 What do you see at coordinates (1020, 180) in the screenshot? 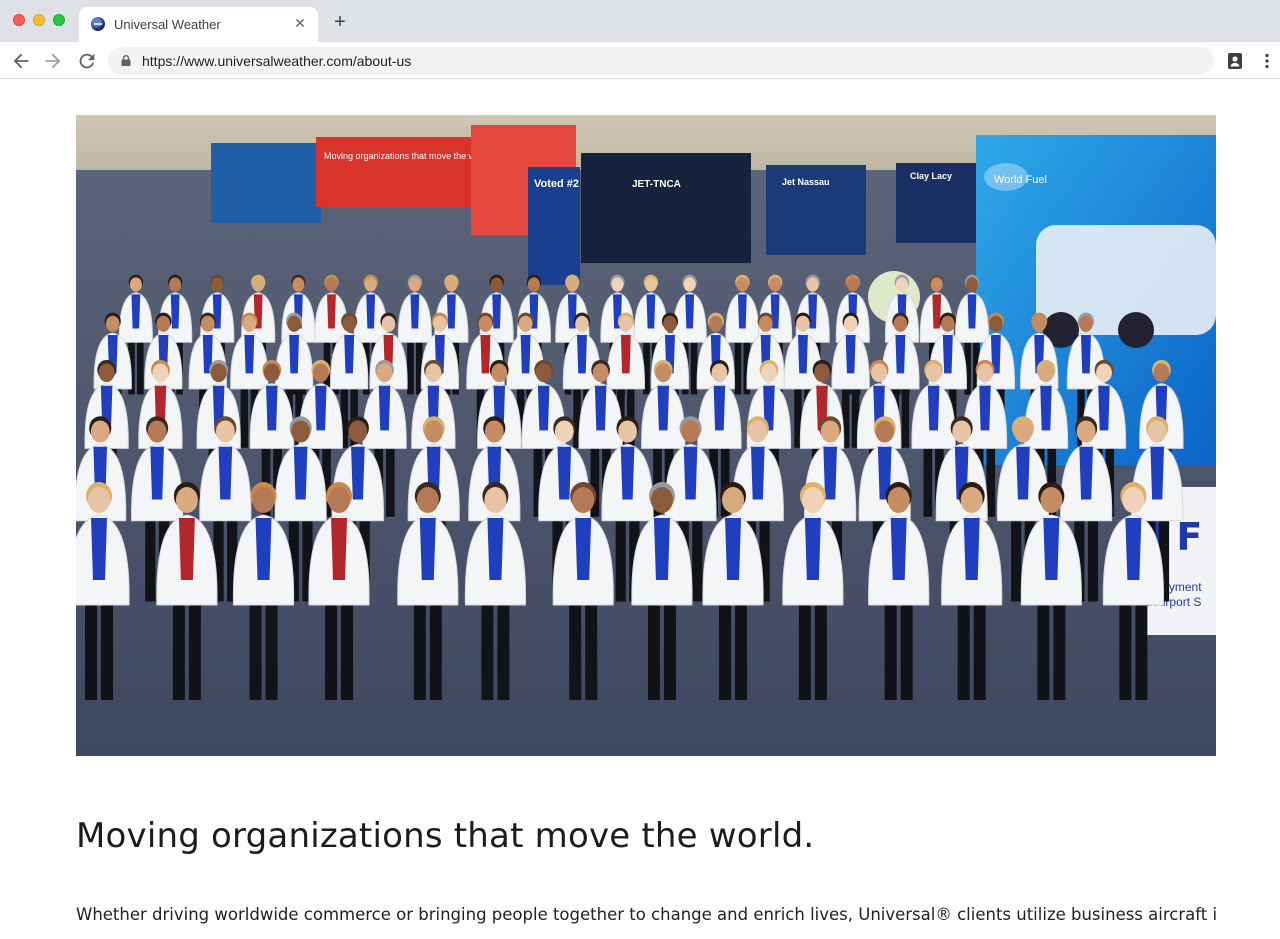
I see `world-fuel-logo-text: World Fuel` at bounding box center [1020, 180].